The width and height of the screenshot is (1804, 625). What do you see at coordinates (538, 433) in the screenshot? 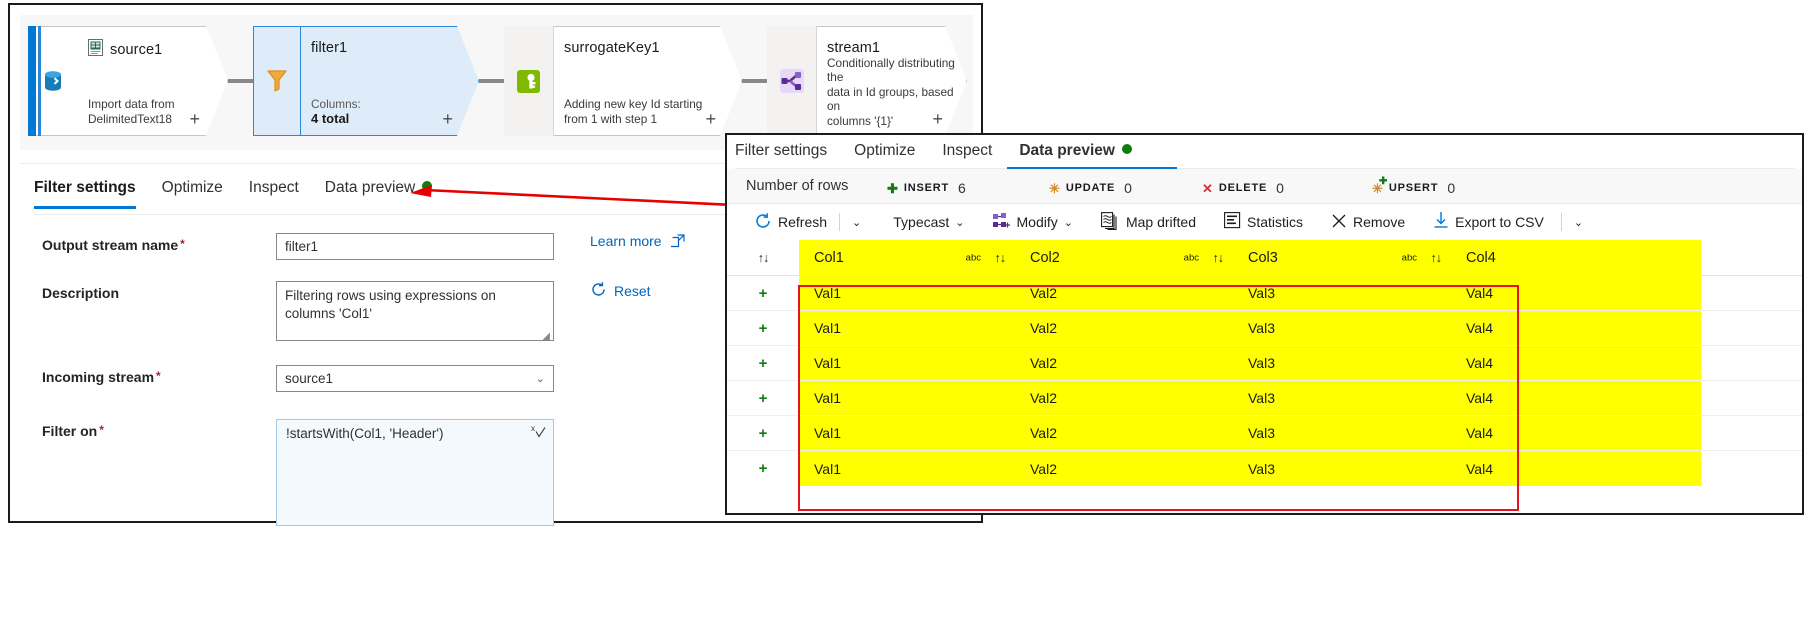
I see `expression-editor-icon: x` at bounding box center [538, 433].